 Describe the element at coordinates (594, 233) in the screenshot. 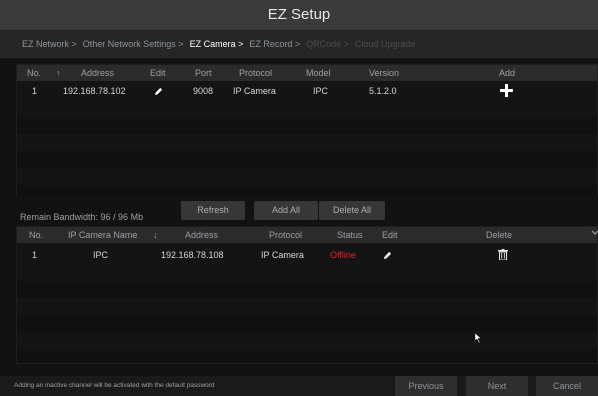

I see `chevron-down-icon` at that location.